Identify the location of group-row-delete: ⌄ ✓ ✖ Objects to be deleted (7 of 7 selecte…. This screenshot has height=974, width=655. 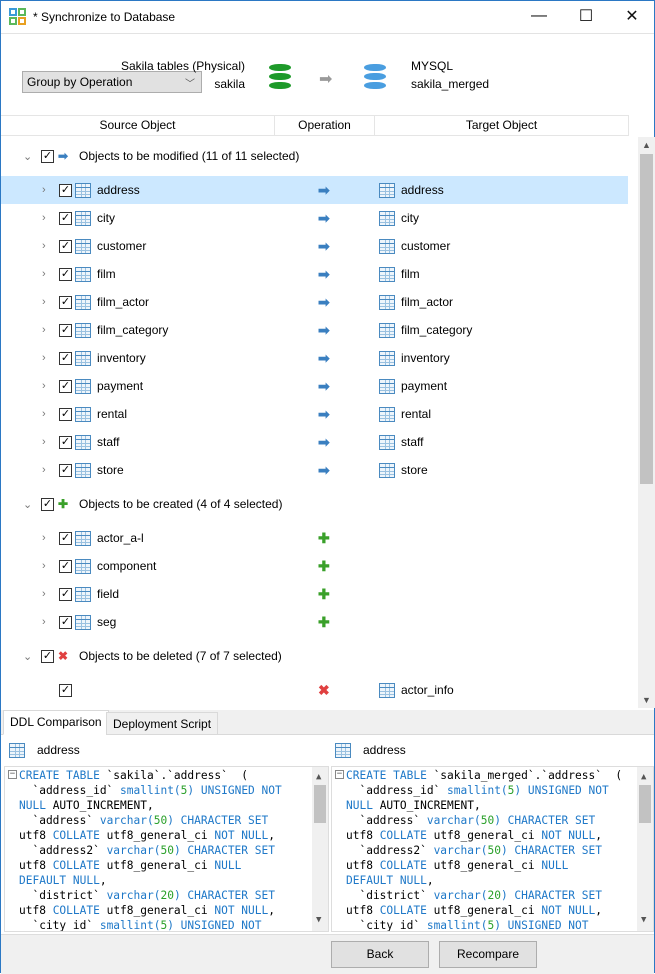
(314, 656).